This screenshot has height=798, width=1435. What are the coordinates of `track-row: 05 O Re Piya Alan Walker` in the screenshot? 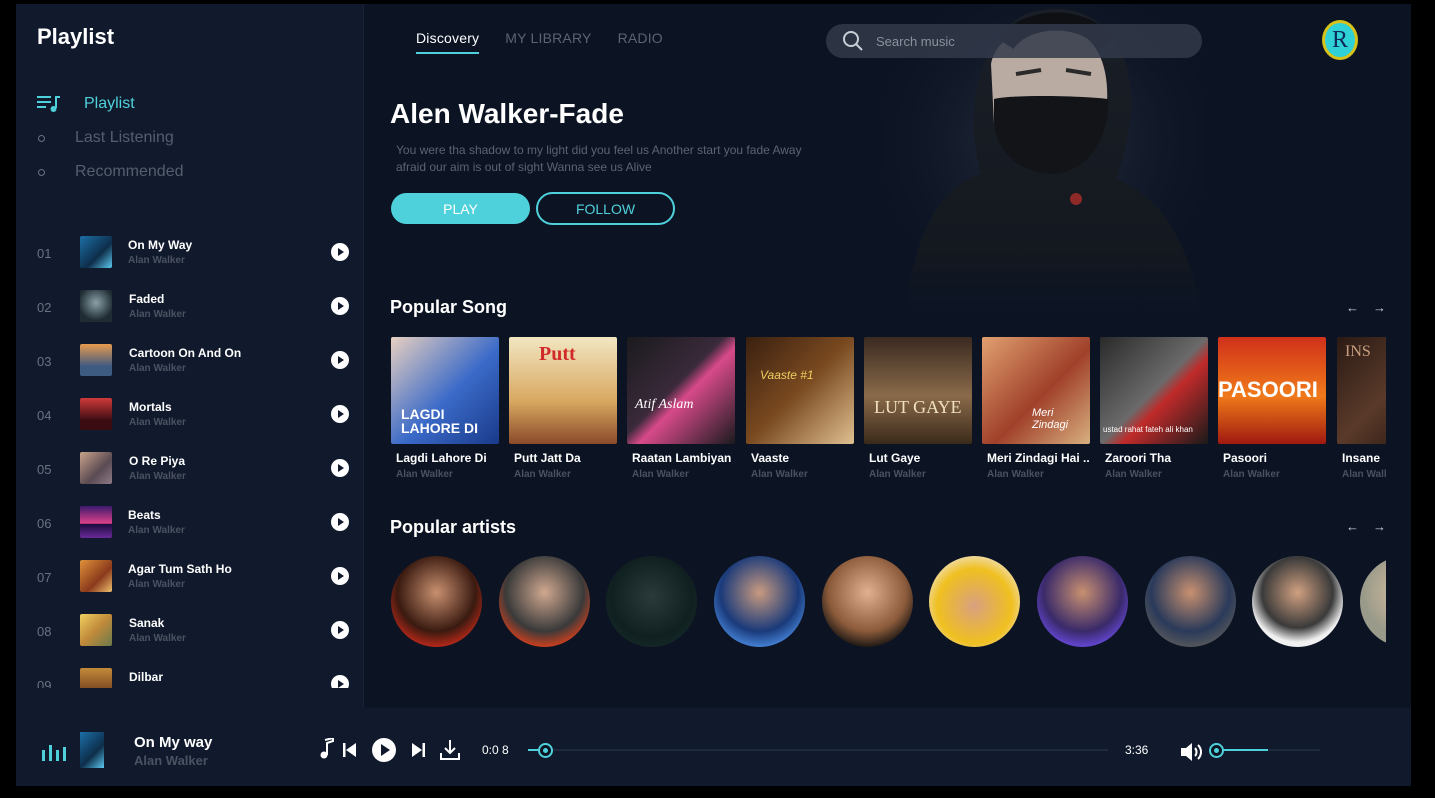 It's located at (190, 471).